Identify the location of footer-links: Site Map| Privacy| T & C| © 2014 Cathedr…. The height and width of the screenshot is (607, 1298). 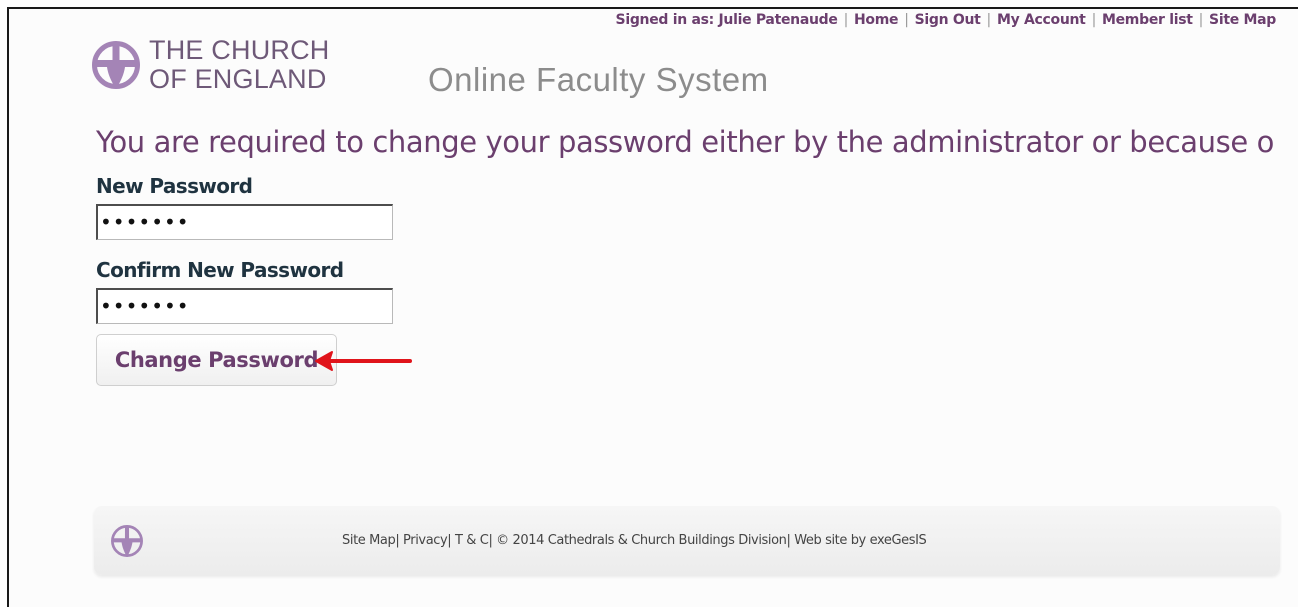
(634, 540).